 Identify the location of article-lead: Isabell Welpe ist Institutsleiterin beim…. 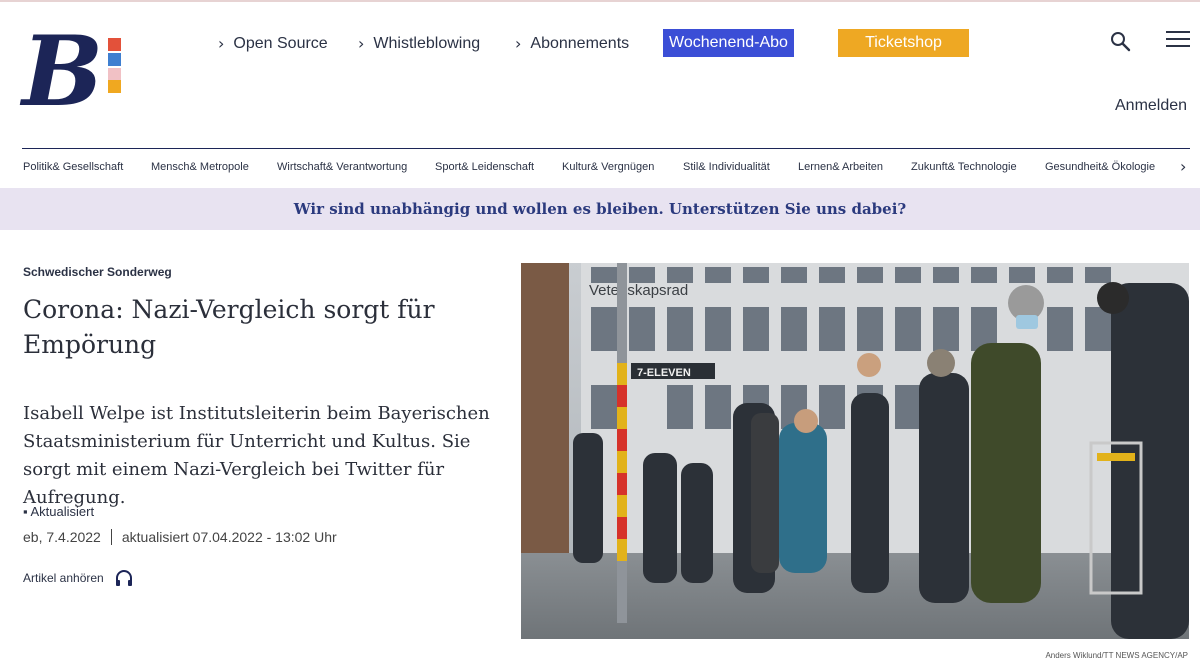
(256, 455).